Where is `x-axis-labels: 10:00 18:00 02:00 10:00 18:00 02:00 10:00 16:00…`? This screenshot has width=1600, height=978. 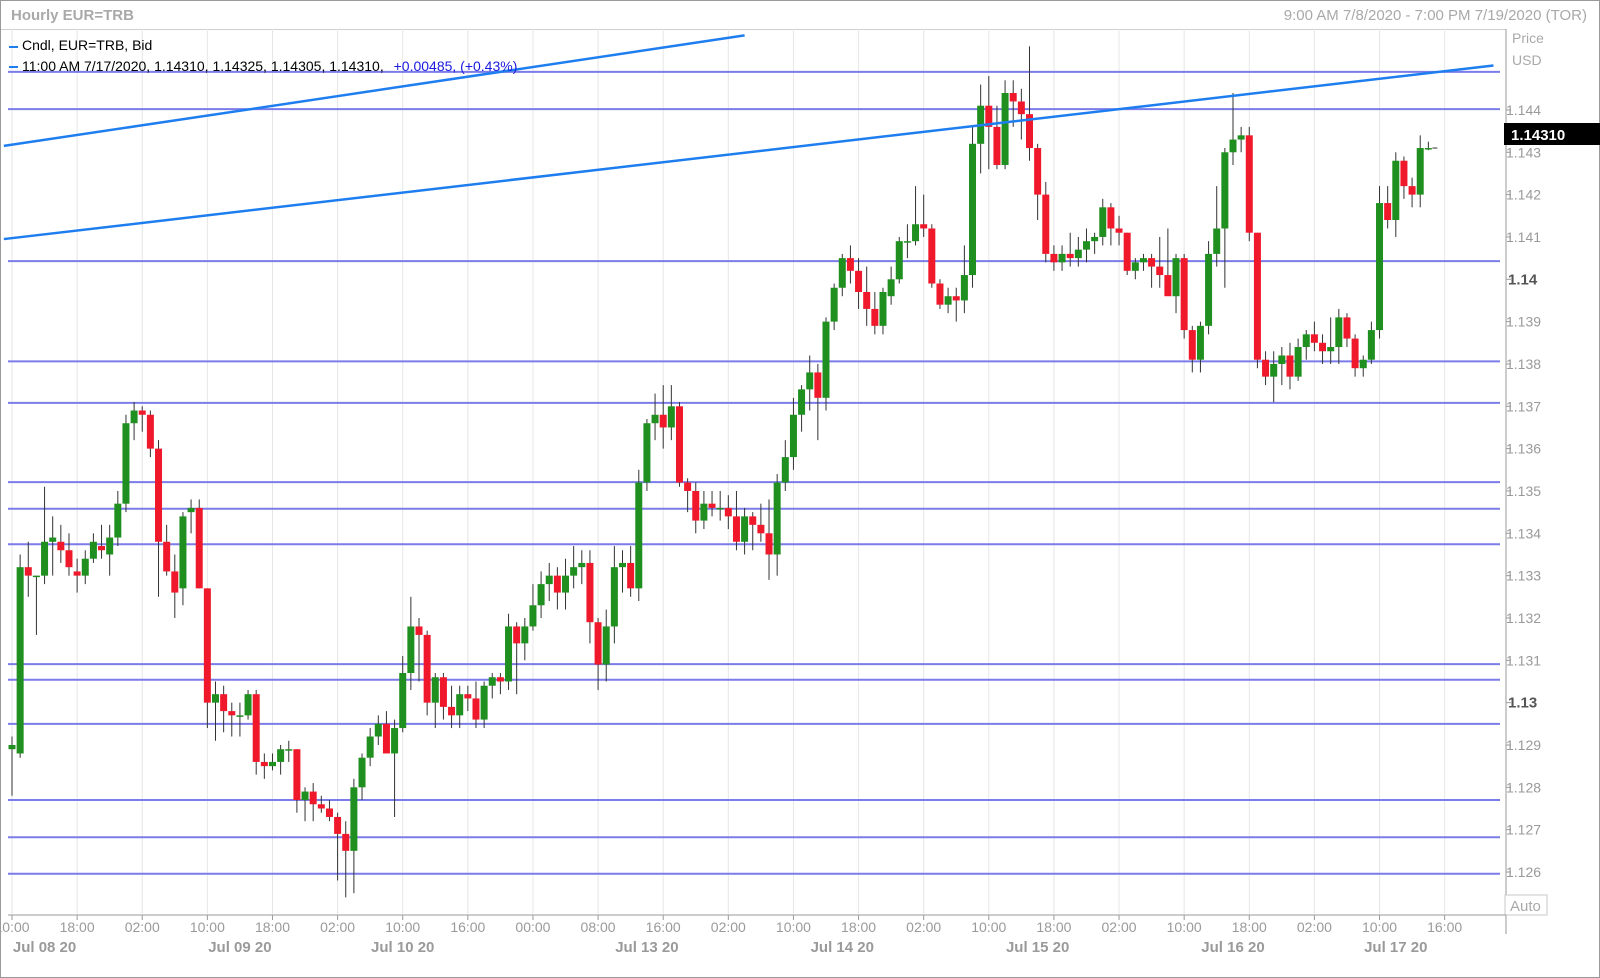
x-axis-labels: 10:00 18:00 02:00 10:00 18:00 02:00 10:00 16:00… is located at coordinates (731, 935).